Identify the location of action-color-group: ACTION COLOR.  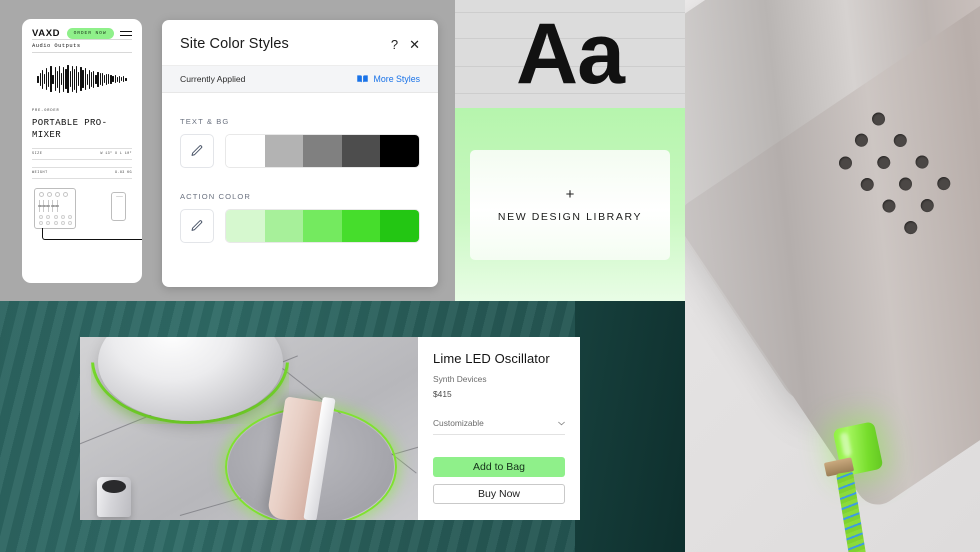
(300, 217).